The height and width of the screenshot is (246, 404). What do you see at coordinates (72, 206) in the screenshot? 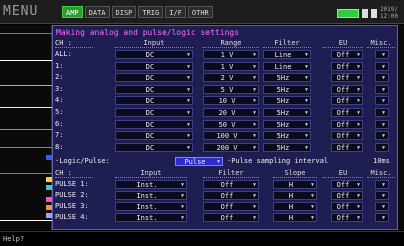
I see `pulse-channel-label-value: PULSE 3:` at bounding box center [72, 206].